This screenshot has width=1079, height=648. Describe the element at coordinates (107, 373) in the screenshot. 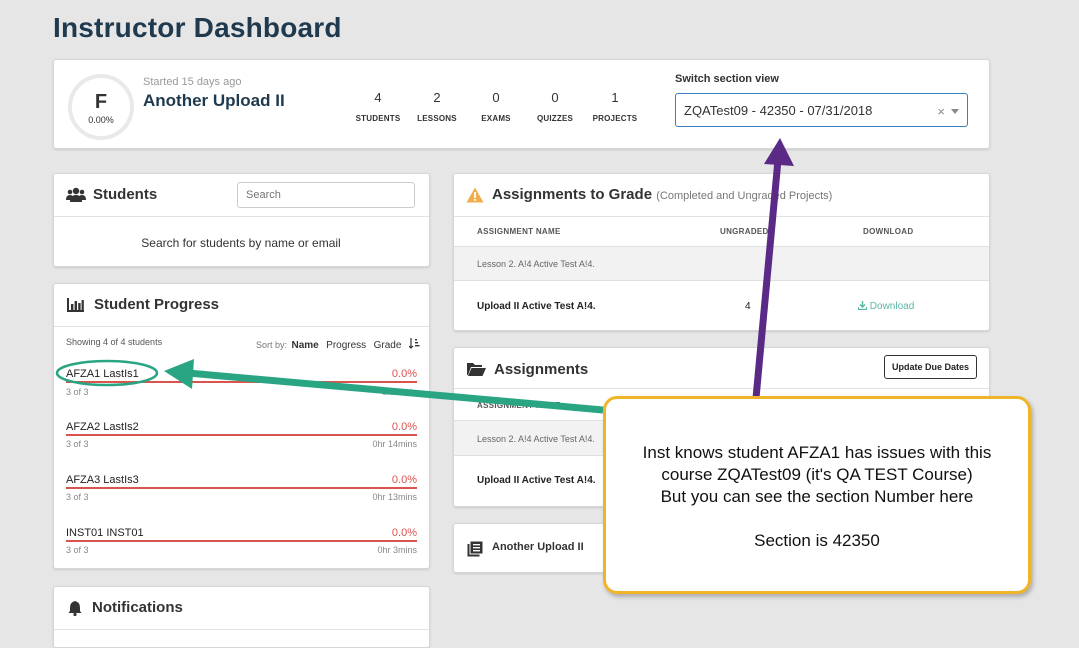

I see `highlight-ellipse` at that location.